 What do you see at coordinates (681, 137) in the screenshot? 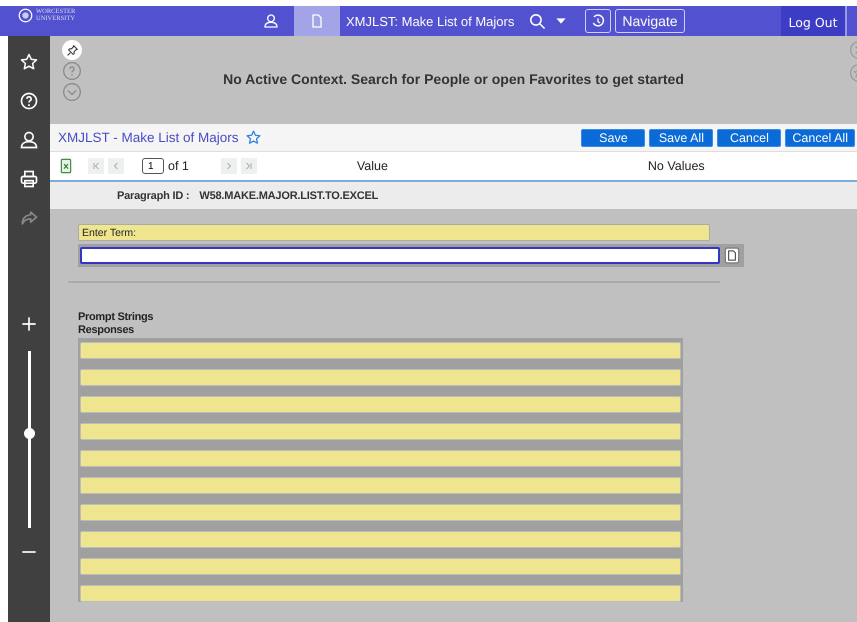
I see `action-button: Save All` at bounding box center [681, 137].